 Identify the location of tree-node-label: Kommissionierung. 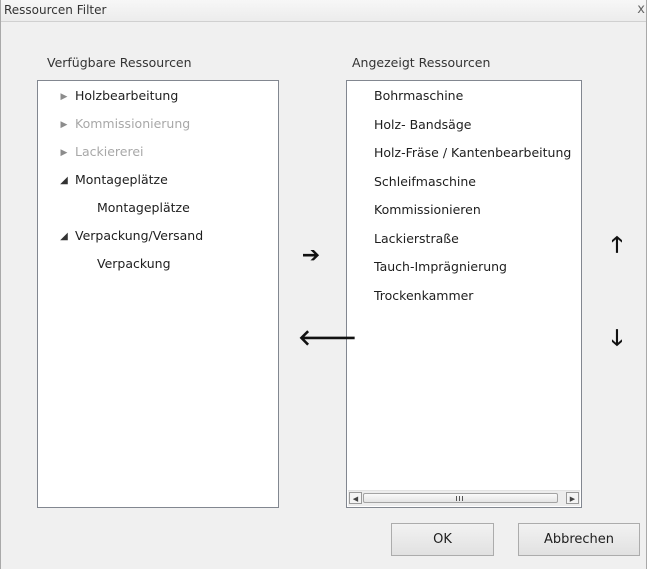
(133, 123).